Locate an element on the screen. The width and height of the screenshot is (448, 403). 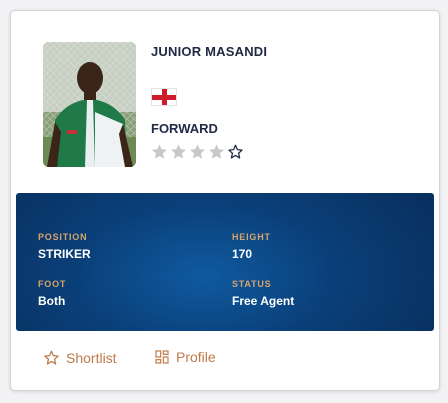
stat-position-value: STRIKER is located at coordinates (64, 254).